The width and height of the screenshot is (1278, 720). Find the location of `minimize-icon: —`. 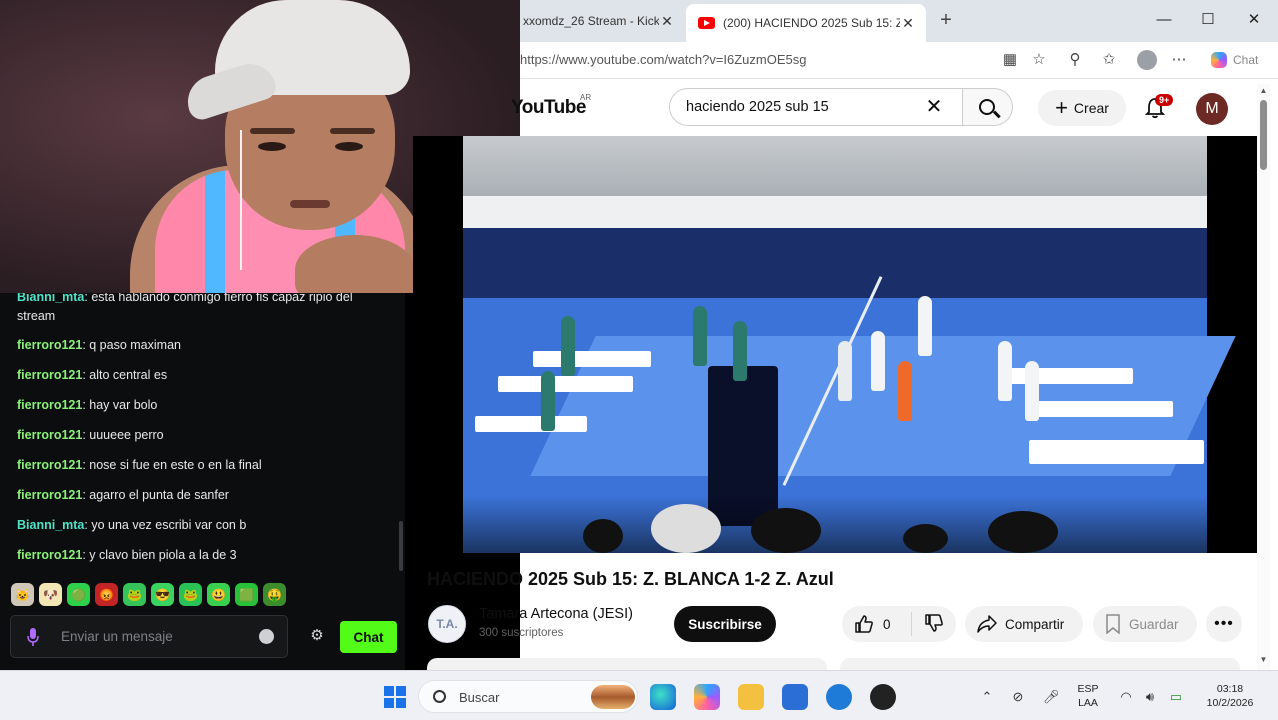

minimize-icon: — is located at coordinates (1164, 20).